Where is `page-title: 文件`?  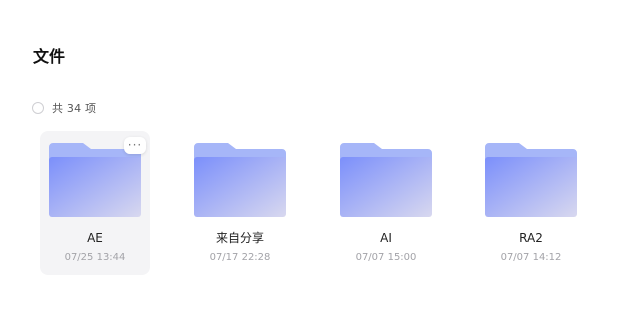
page-title: 文件 is located at coordinates (49, 56).